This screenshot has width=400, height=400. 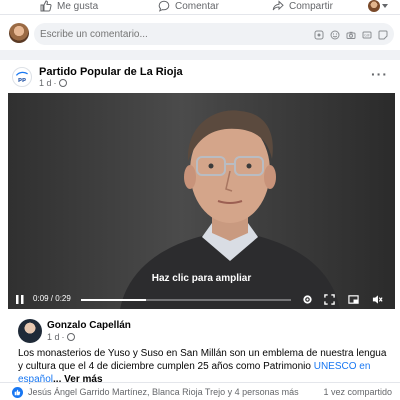 What do you see at coordinates (367, 33) in the screenshot?
I see `gif-icon: GIF` at bounding box center [367, 33].